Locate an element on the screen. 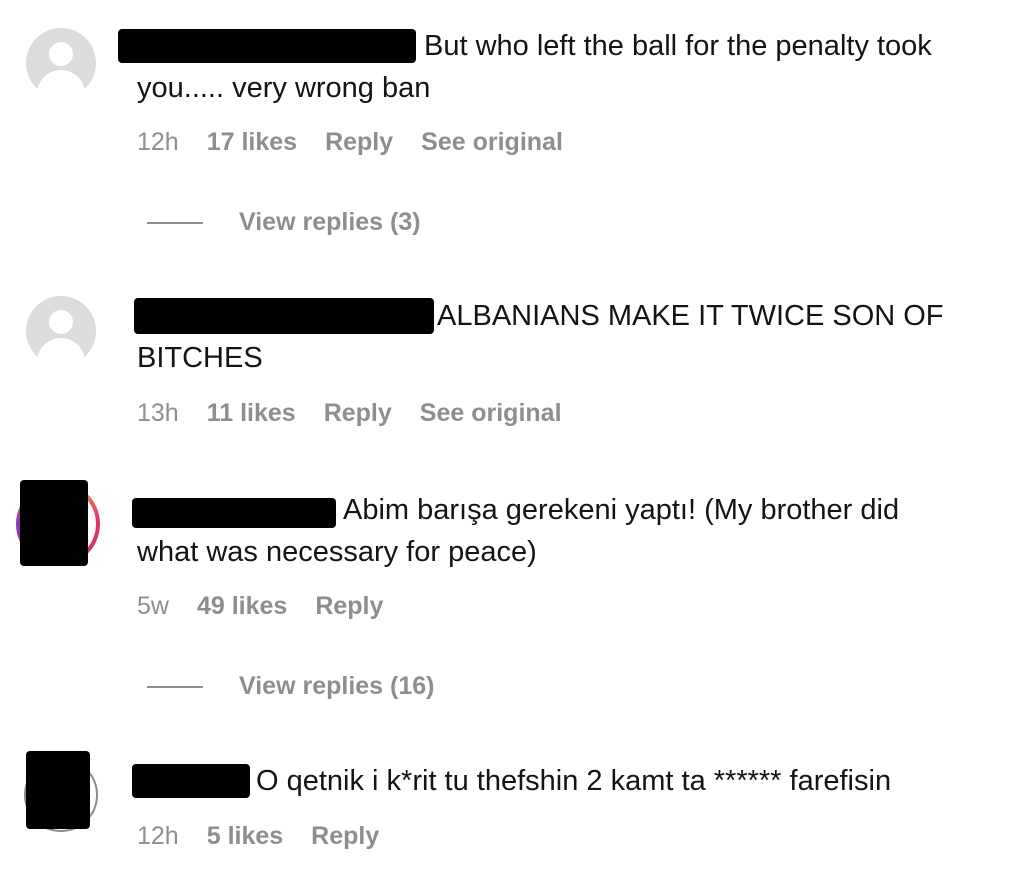 Image resolution: width=1024 pixels, height=872 pixels. comment-text: you..... very wrong ban is located at coordinates (284, 88).